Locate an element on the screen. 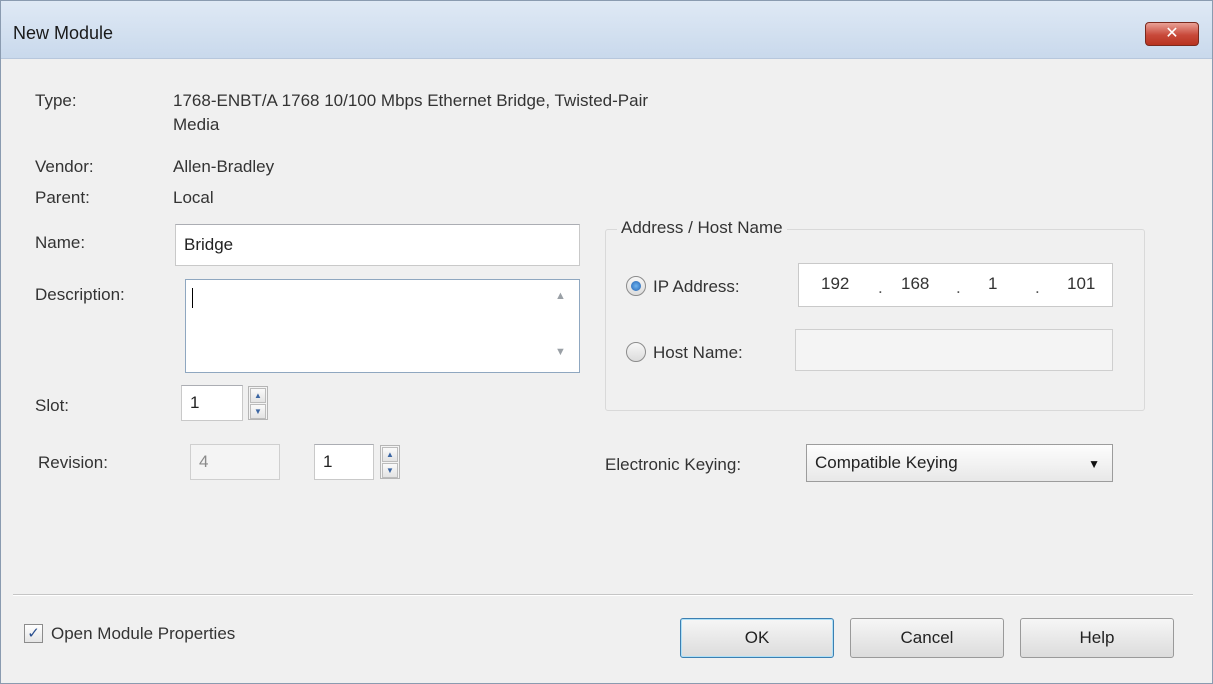 The height and width of the screenshot is (684, 1213). close-icon: ✕ is located at coordinates (1172, 33).